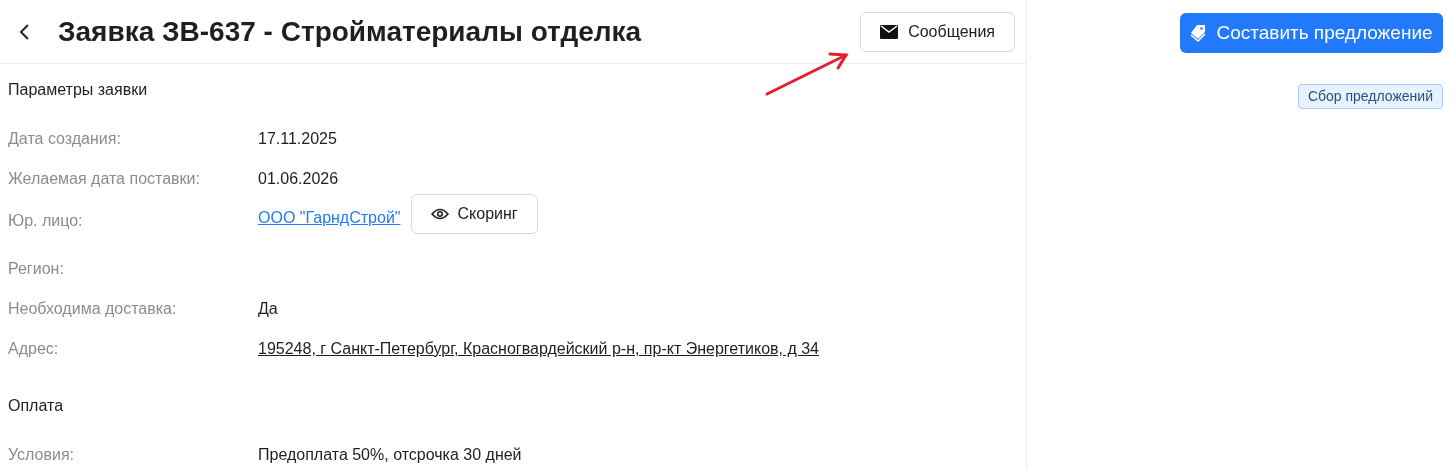 This screenshot has width=1452, height=469. What do you see at coordinates (889, 31) in the screenshot?
I see `envelope-icon` at bounding box center [889, 31].